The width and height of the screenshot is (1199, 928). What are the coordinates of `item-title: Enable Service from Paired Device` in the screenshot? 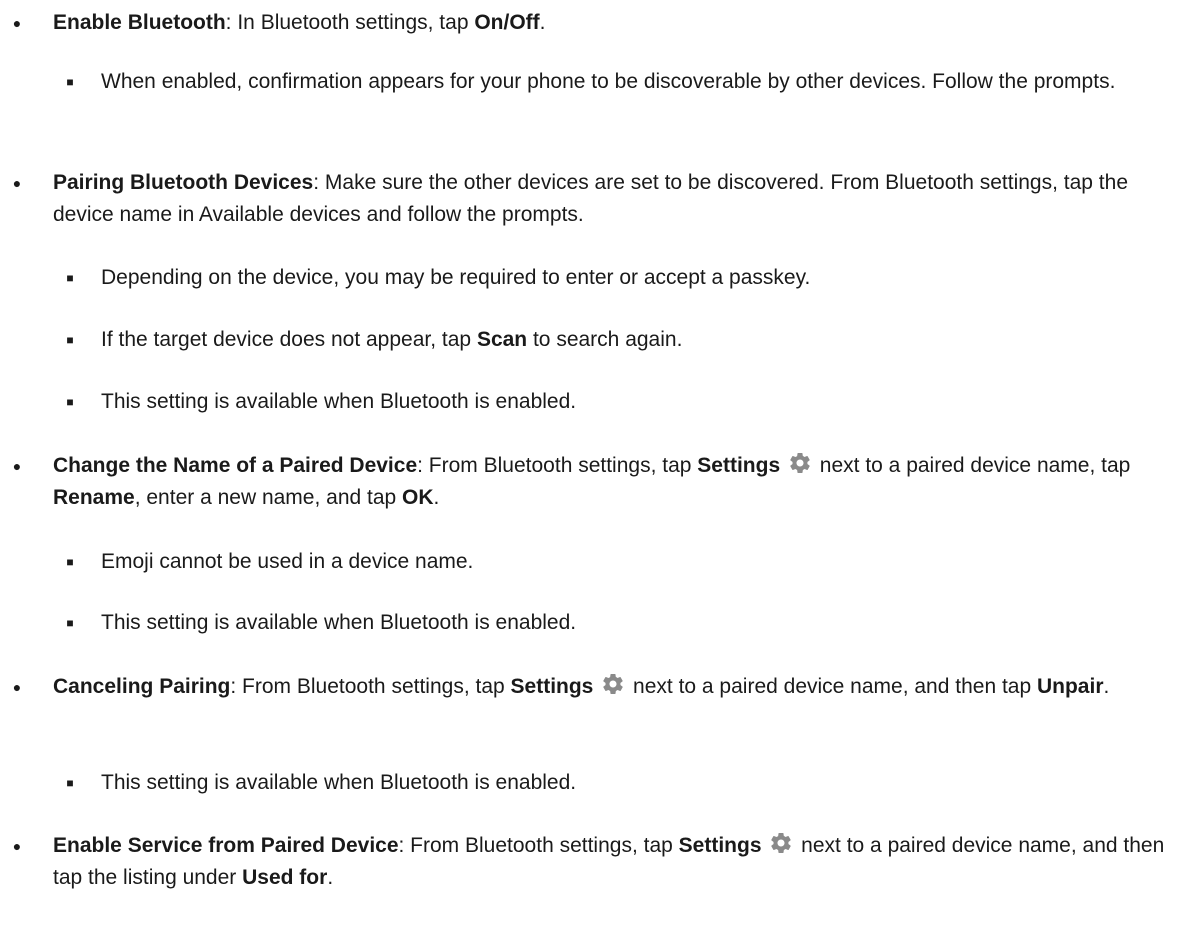 It's located at (226, 845).